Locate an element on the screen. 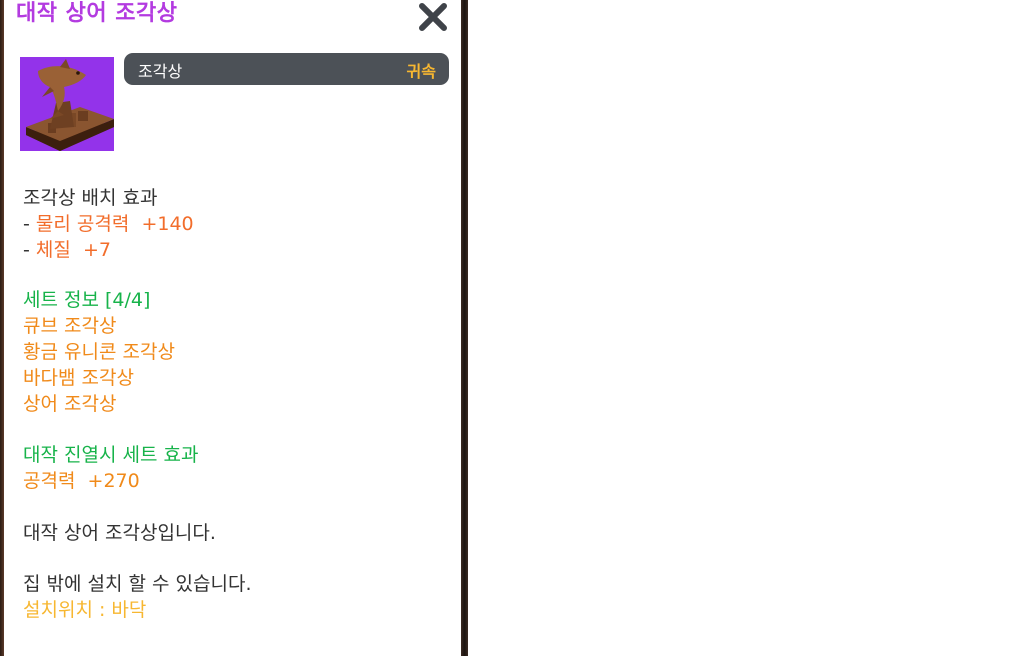 This screenshot has width=1024, height=656. set-member-item: 상어 조각상 is located at coordinates (70, 404).